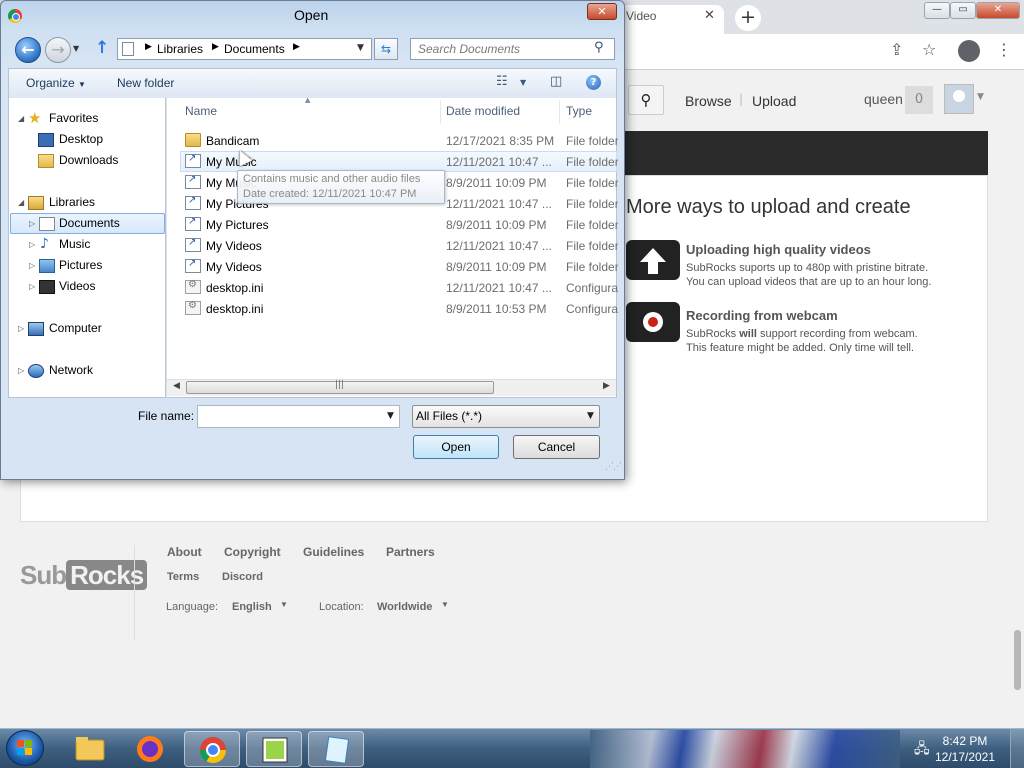 This screenshot has width=1024, height=768. I want to click on tree-item-videos: Videos, so click(77, 286).